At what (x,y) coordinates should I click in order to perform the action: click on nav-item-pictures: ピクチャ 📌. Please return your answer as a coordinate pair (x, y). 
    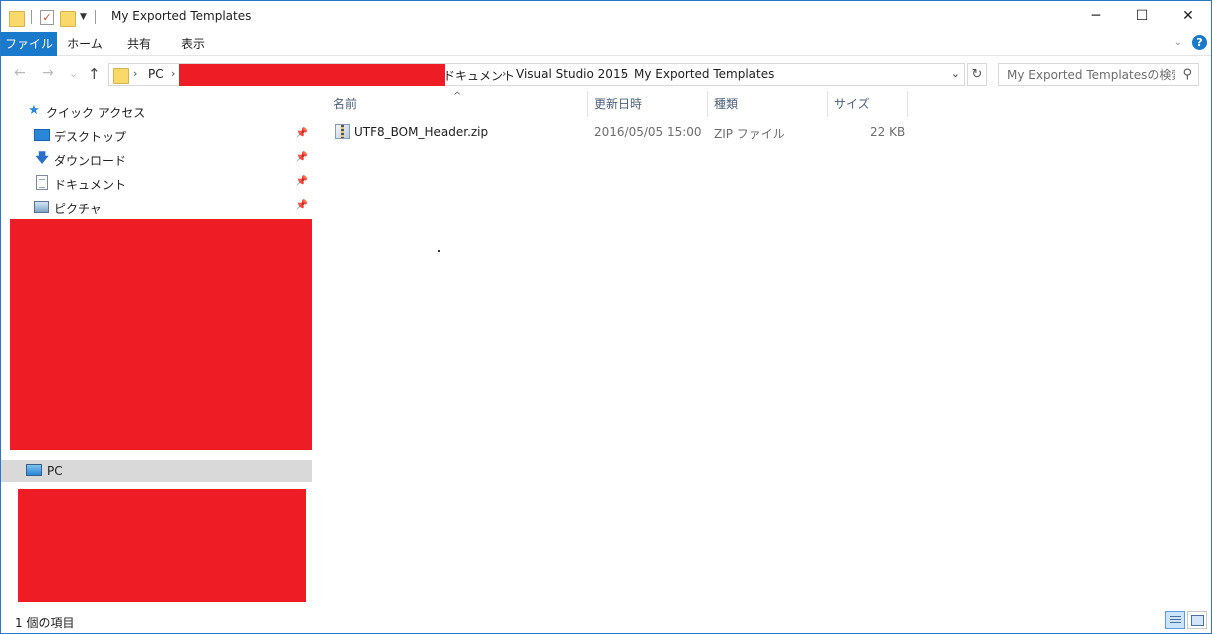
    Looking at the image, I should click on (156, 207).